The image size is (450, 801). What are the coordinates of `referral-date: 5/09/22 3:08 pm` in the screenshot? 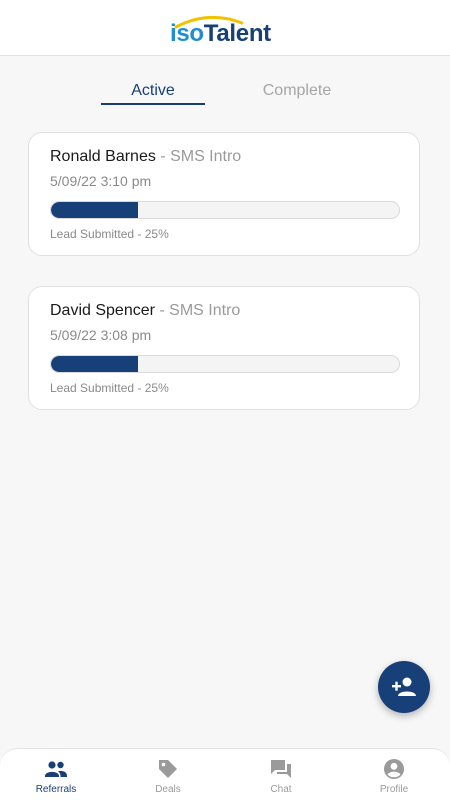 It's located at (101, 335).